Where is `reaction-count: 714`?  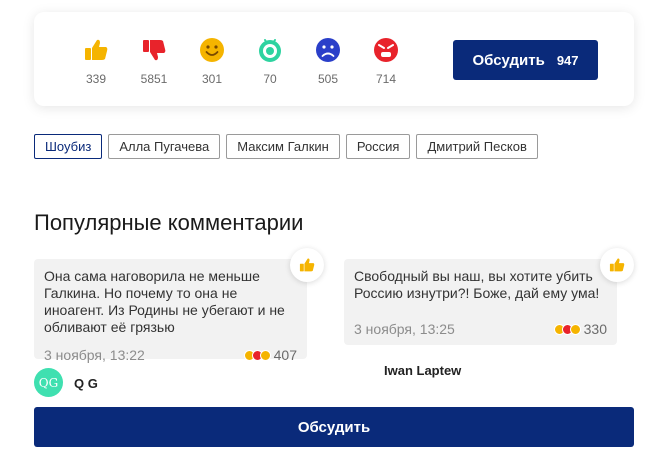
reaction-count: 714 is located at coordinates (386, 79).